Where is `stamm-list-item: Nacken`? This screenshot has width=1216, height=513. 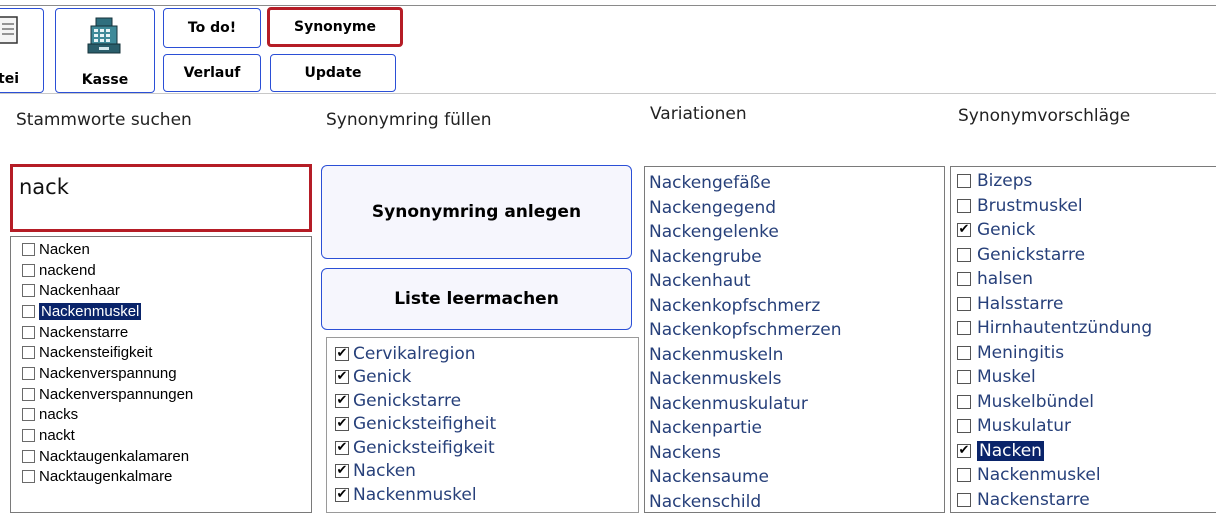
stamm-list-item: Nacken is located at coordinates (166, 249).